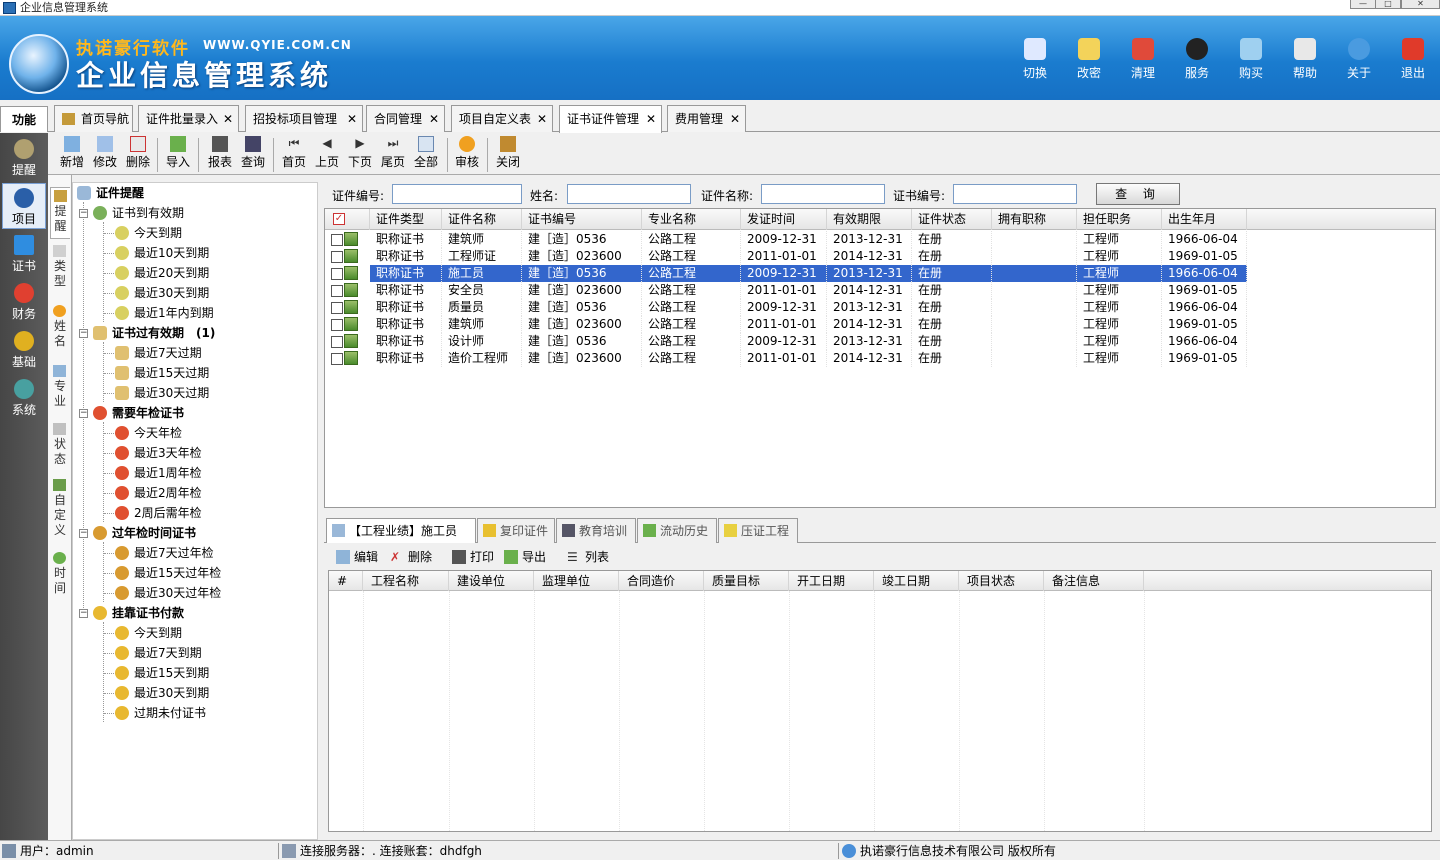 This screenshot has width=1440, height=860. I want to click on cert-no-input, so click(457, 194).